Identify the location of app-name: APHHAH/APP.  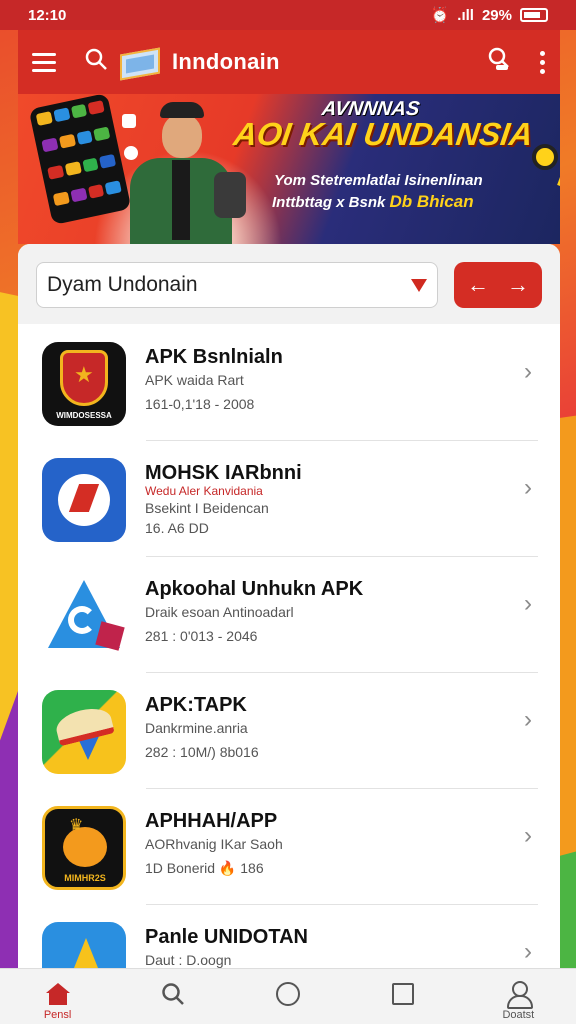
(211, 821).